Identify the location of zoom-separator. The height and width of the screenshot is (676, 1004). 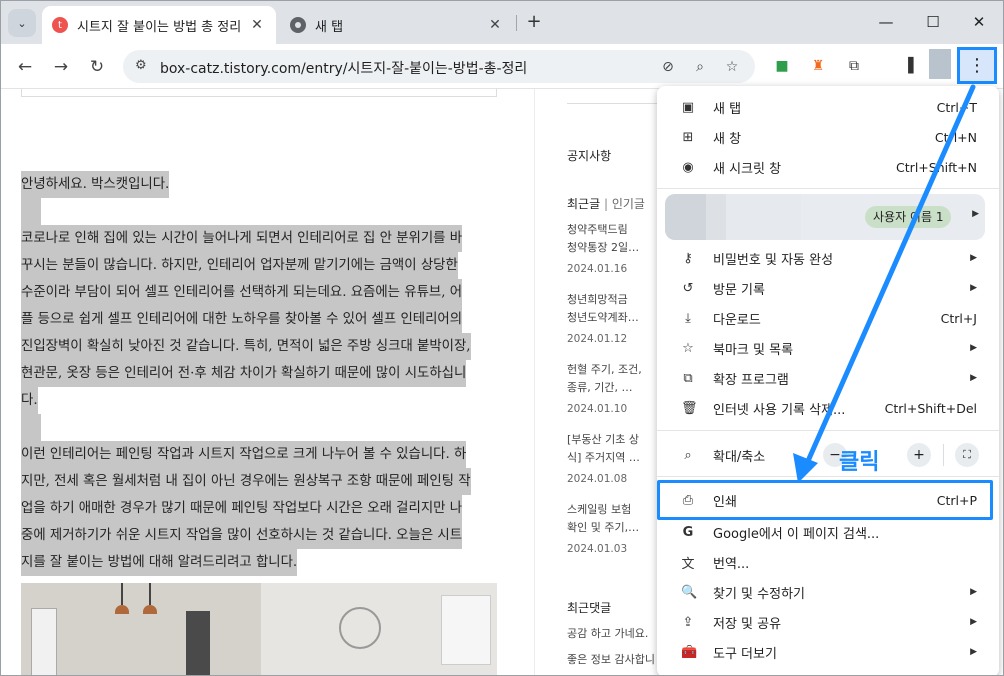
(943, 455).